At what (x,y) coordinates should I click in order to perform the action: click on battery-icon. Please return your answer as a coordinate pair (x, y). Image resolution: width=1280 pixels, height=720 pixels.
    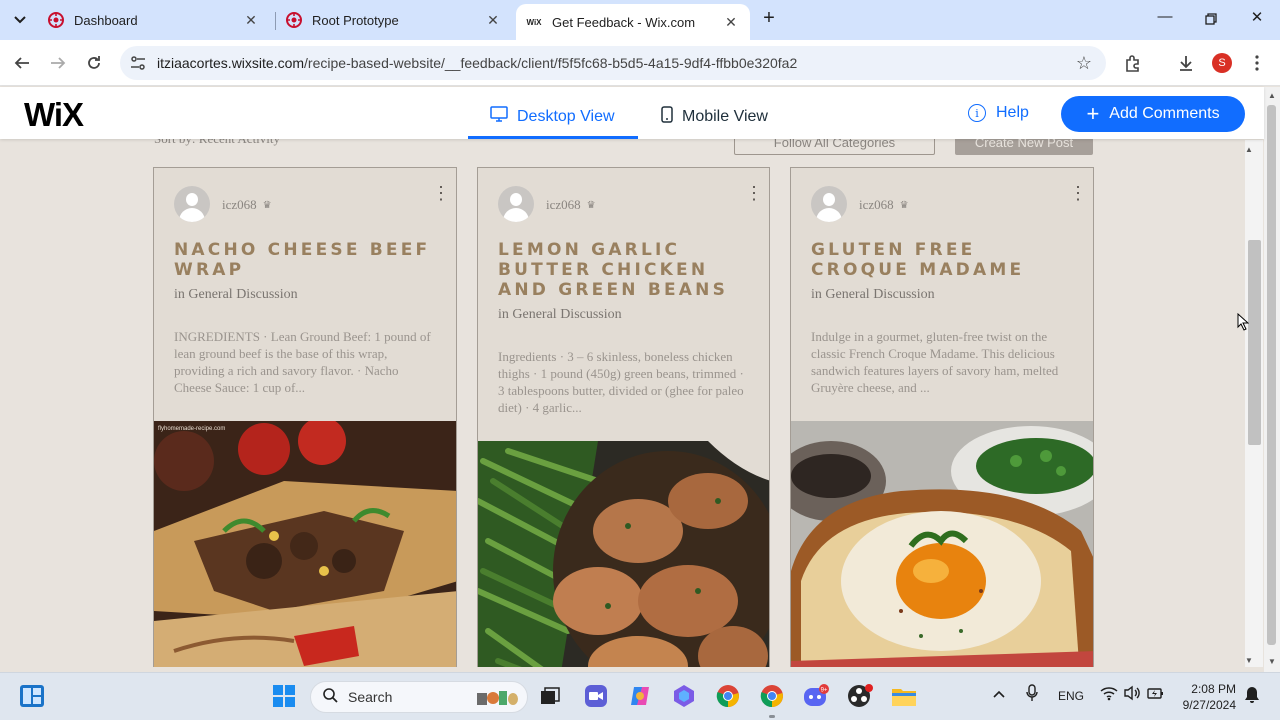
    Looking at the image, I should click on (1156, 694).